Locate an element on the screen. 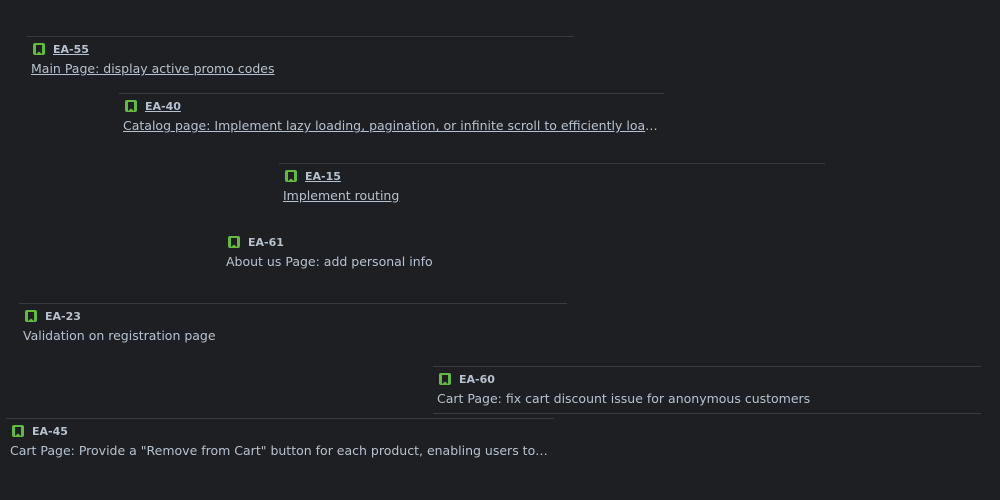 The height and width of the screenshot is (500, 1000). issue-key: EA-23 is located at coordinates (63, 316).